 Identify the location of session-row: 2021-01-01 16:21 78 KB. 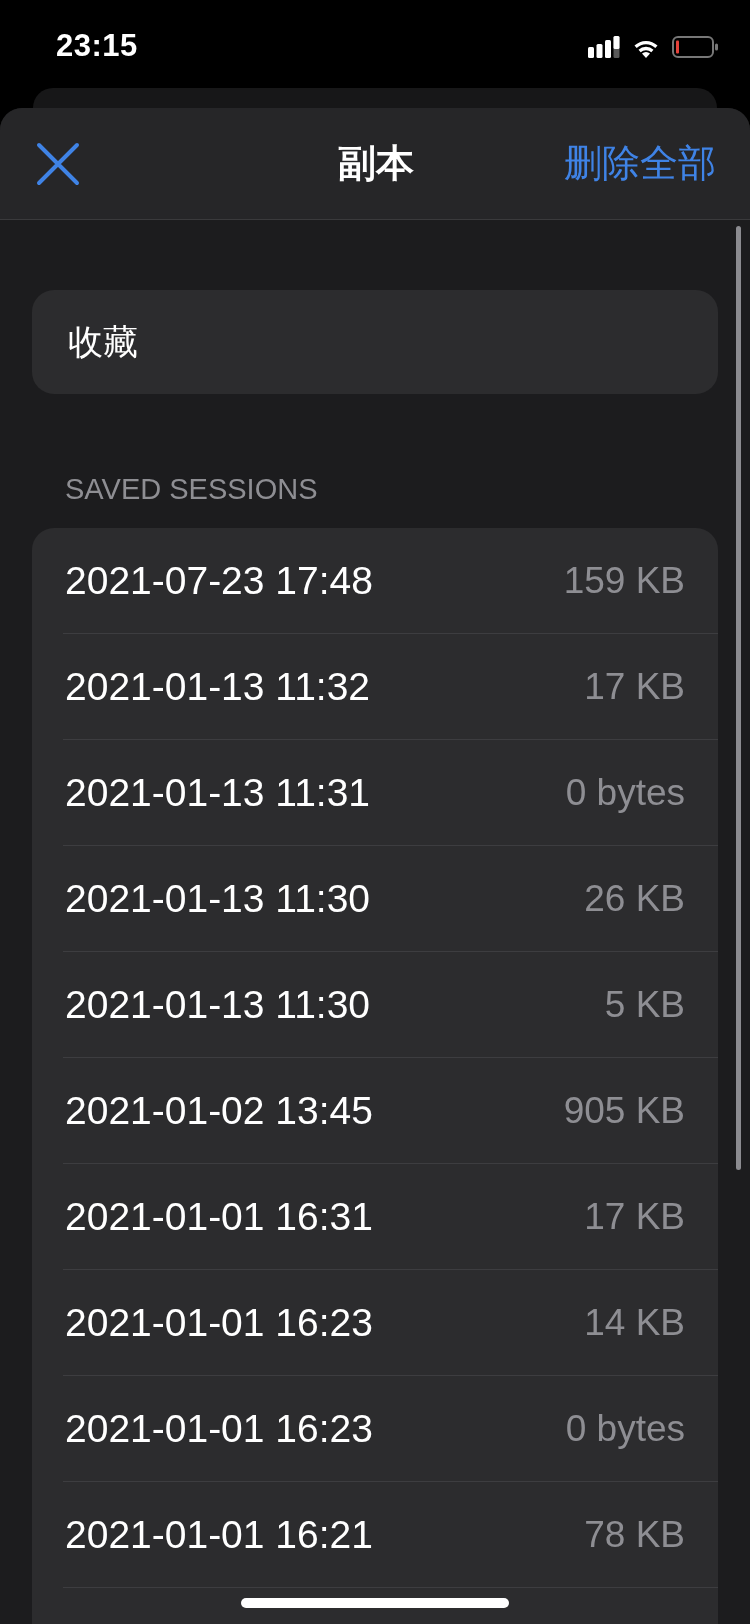
(390, 1535).